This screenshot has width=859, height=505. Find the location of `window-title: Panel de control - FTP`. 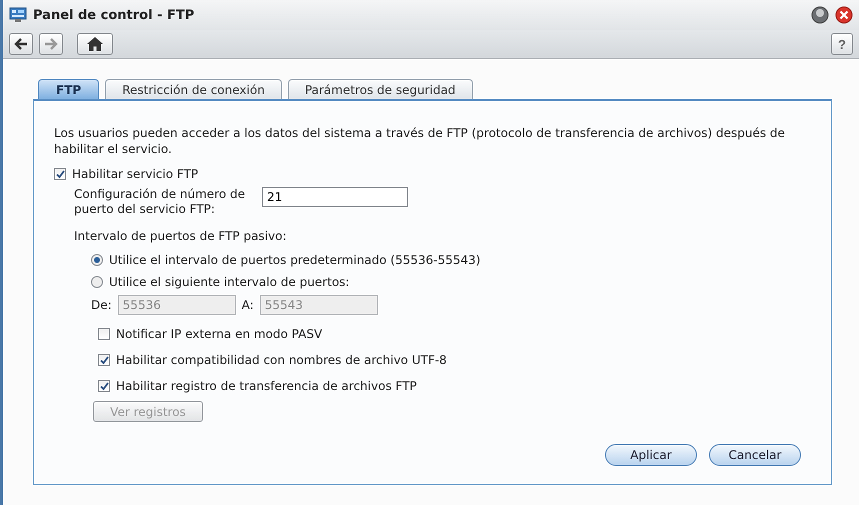

window-title: Panel de control - FTP is located at coordinates (114, 15).